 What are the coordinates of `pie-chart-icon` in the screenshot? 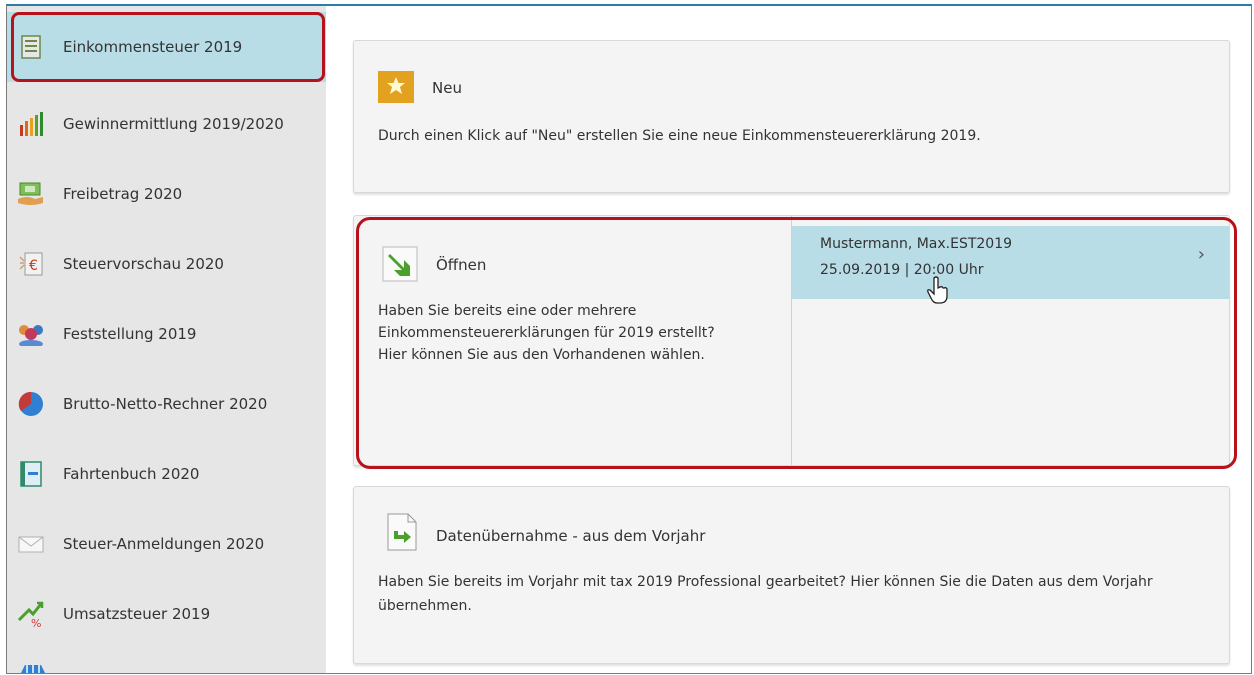 It's located at (31, 404).